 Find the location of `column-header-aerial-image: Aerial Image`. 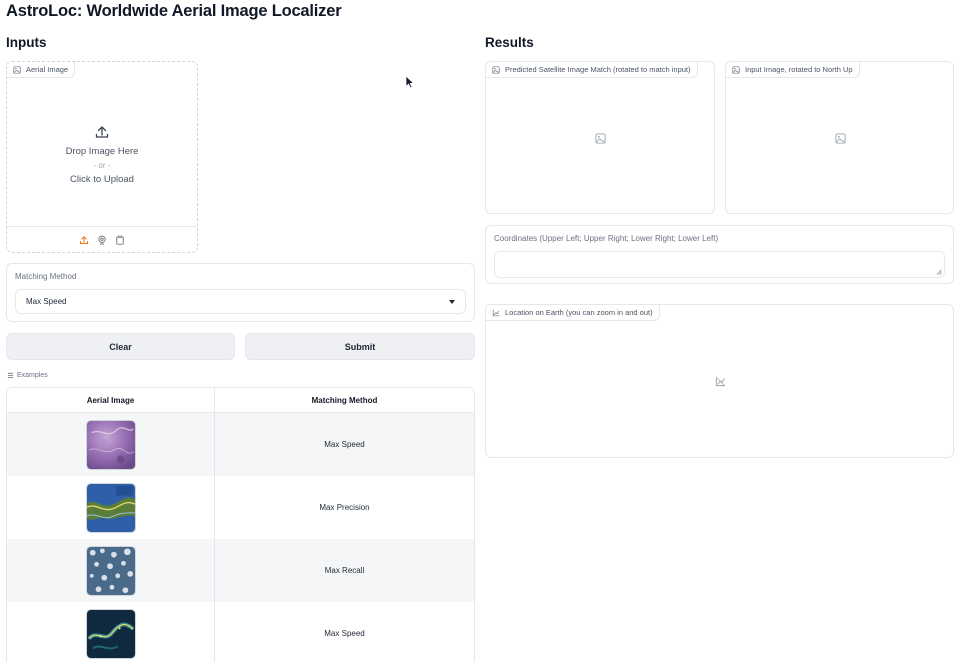

column-header-aerial-image: Aerial Image is located at coordinates (111, 400).